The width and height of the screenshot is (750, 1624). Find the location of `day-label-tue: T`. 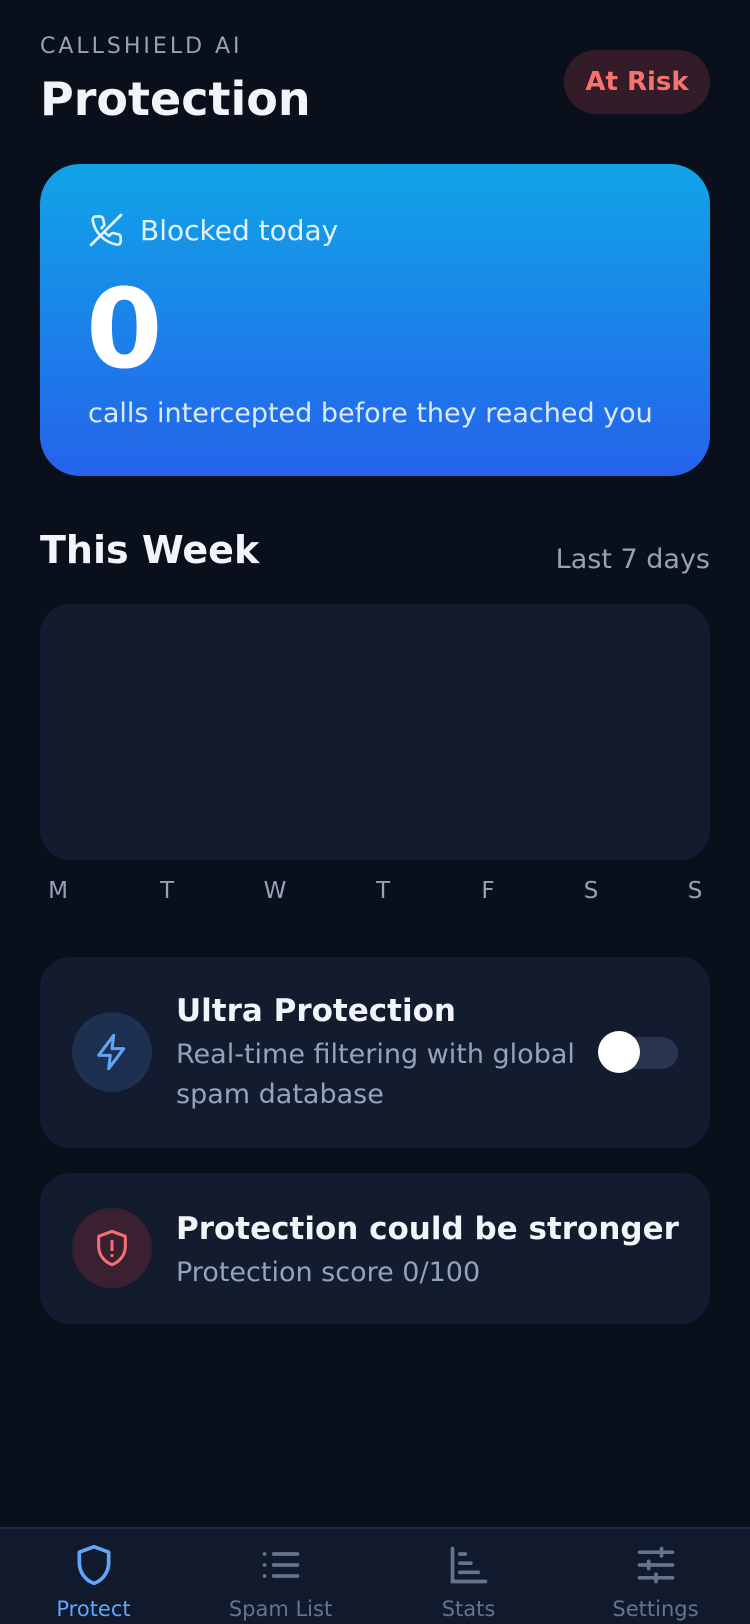

day-label-tue: T is located at coordinates (167, 891).